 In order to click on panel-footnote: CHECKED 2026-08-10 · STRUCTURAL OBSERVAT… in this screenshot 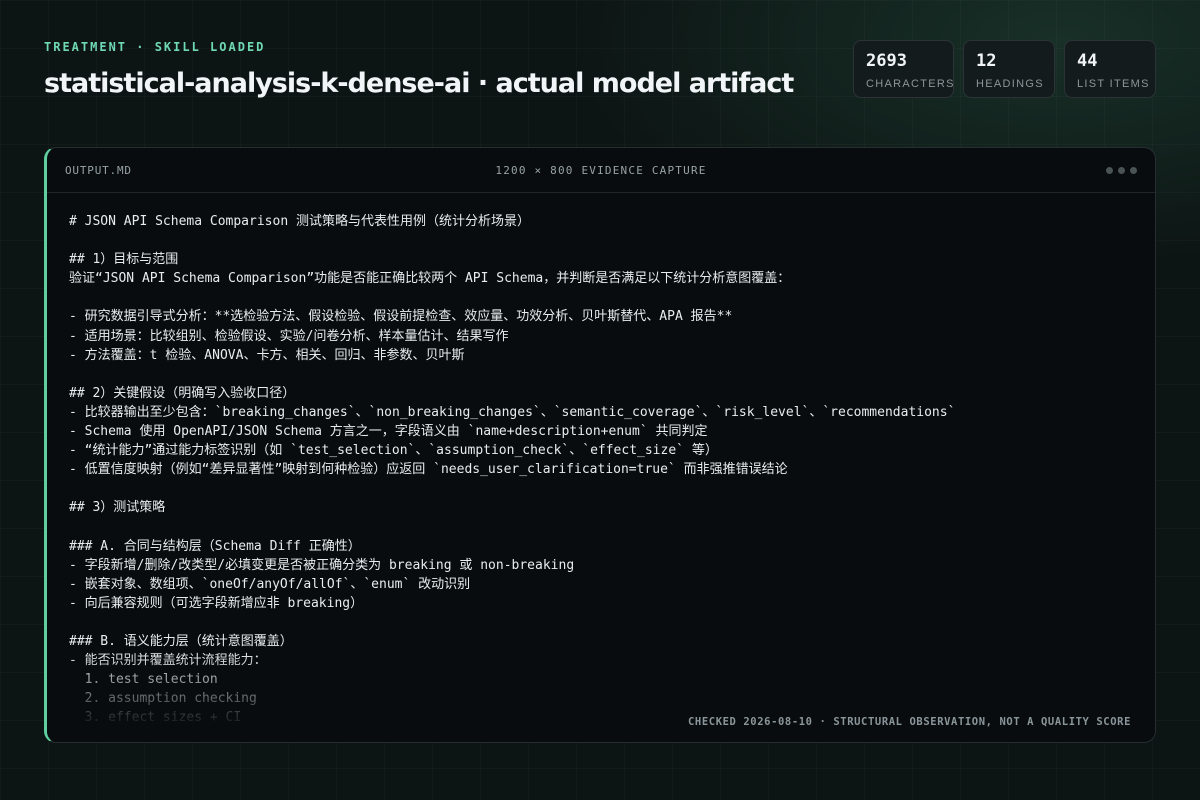, I will do `click(909, 722)`.